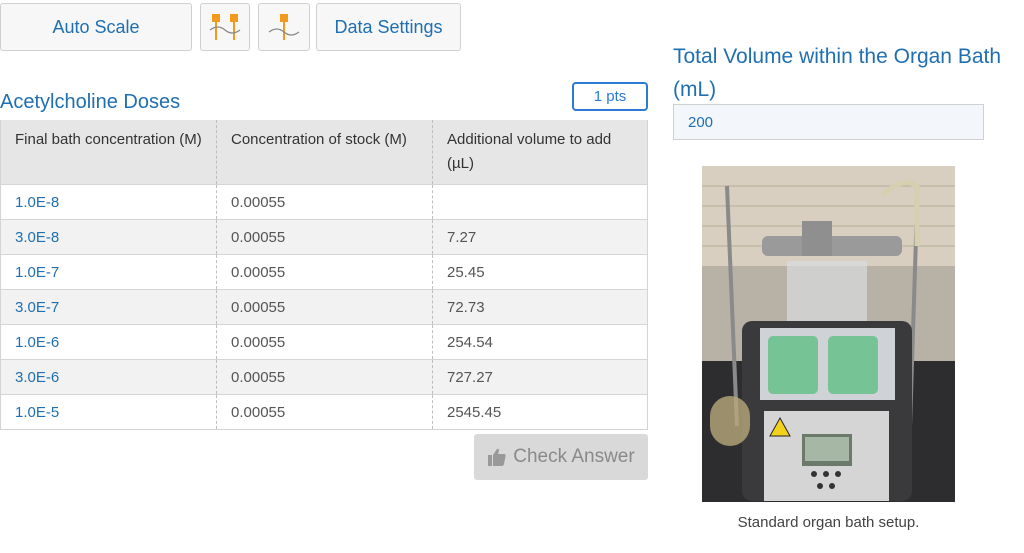 This screenshot has width=1024, height=553. I want to click on table-row: 1.0E-8 0.00055, so click(324, 202).